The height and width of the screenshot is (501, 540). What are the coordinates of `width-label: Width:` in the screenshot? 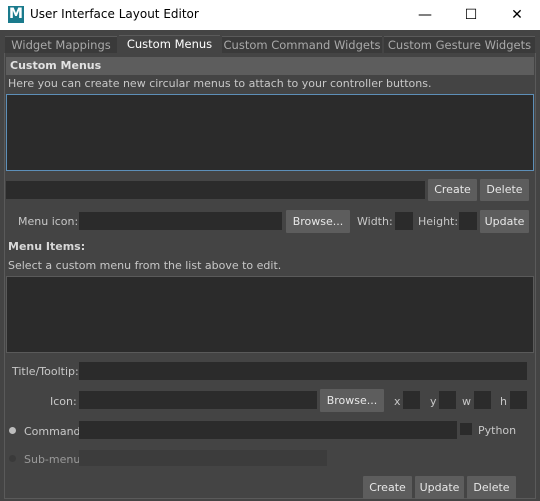 It's located at (375, 221).